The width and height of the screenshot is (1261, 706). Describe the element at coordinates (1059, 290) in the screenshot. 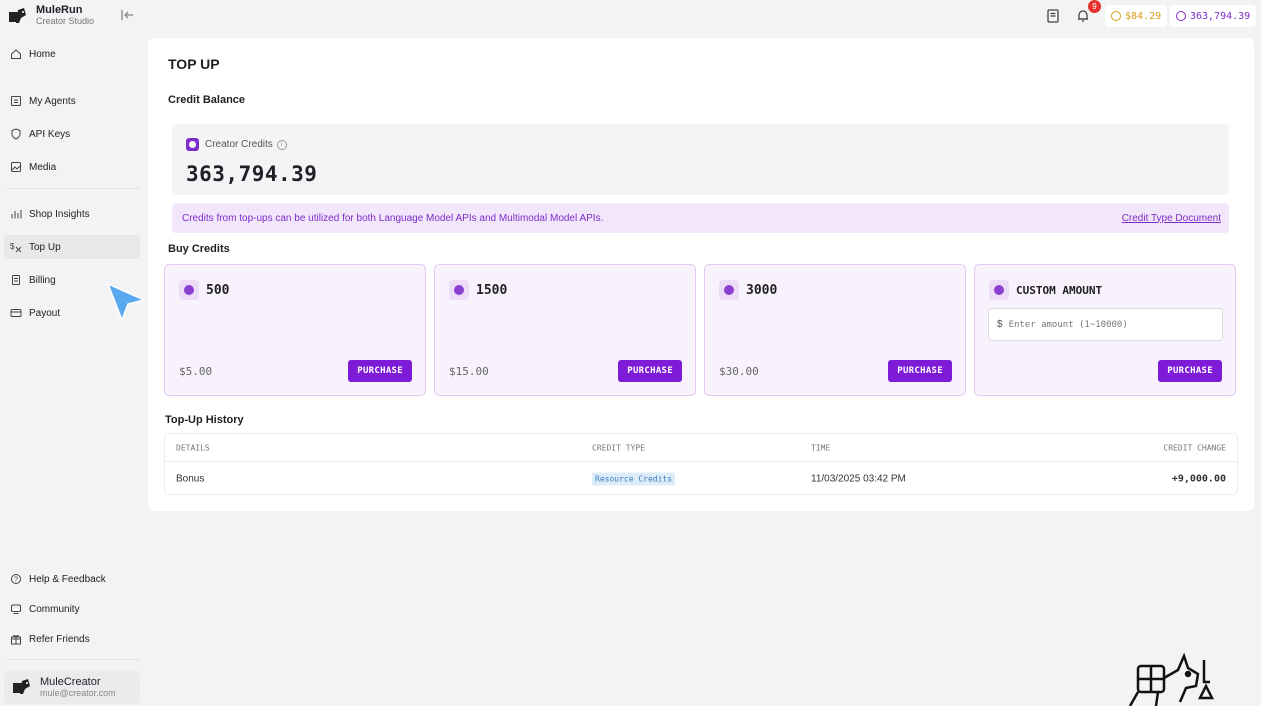

I see `custom-amount-title: CUSTOM AMOUNT` at that location.